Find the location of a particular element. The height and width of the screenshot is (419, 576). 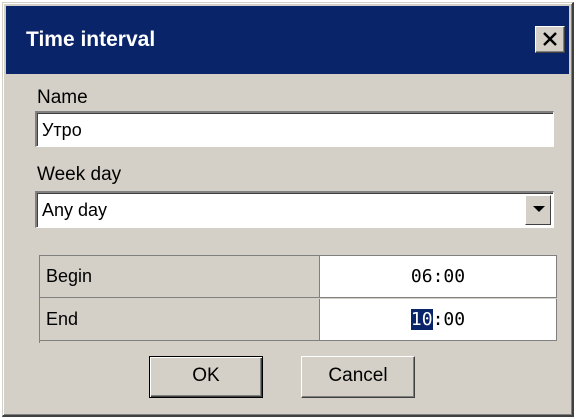

begin-label-cell: Begin is located at coordinates (180, 277).